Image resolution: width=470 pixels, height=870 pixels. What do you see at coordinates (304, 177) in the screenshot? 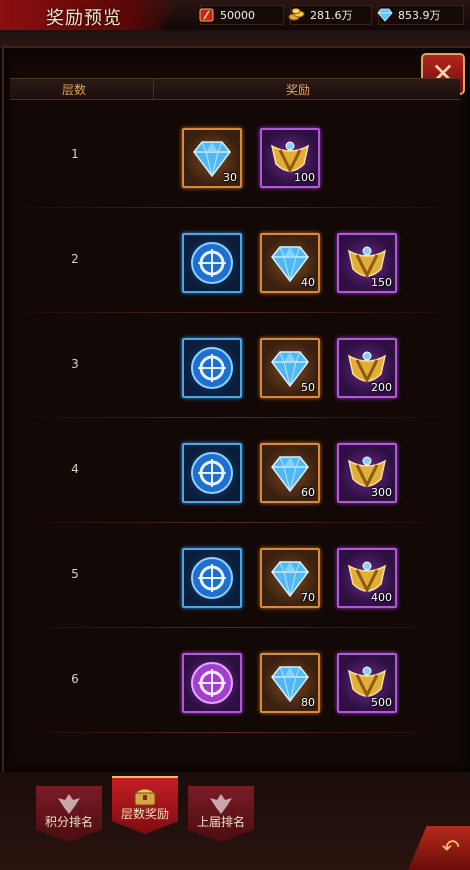
I see `item-count: 100` at bounding box center [304, 177].